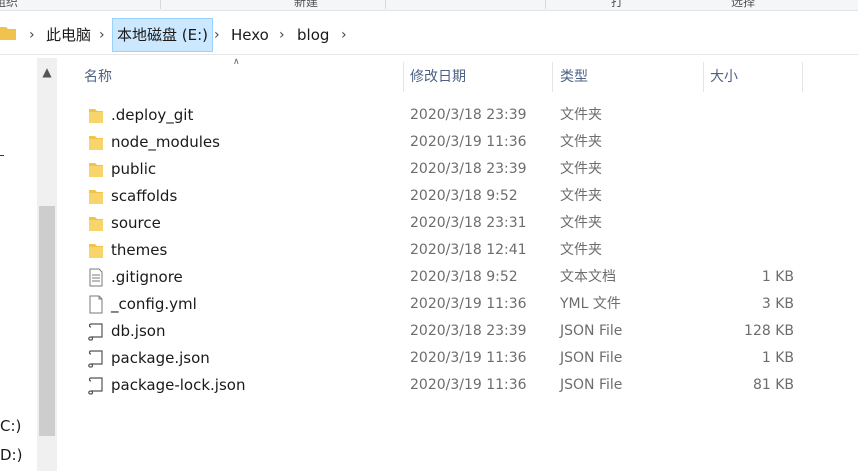 This screenshot has height=471, width=858. What do you see at coordinates (306, 5) in the screenshot?
I see `ribbon-label: 新建` at bounding box center [306, 5].